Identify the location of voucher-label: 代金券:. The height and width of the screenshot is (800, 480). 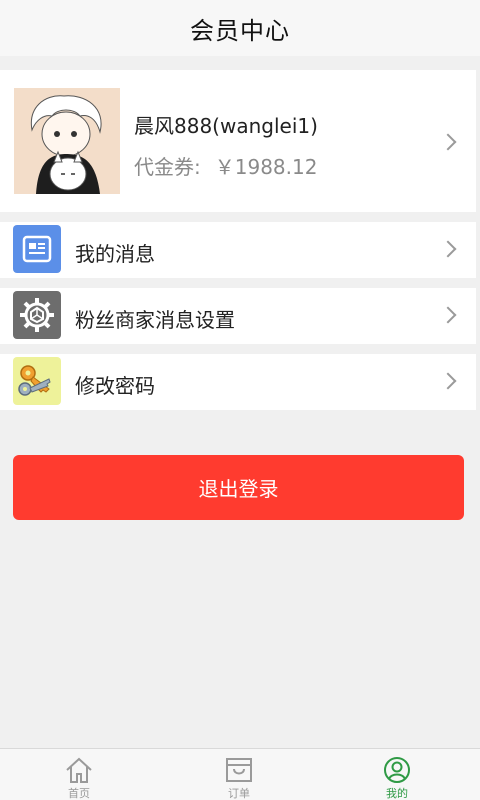
(167, 167).